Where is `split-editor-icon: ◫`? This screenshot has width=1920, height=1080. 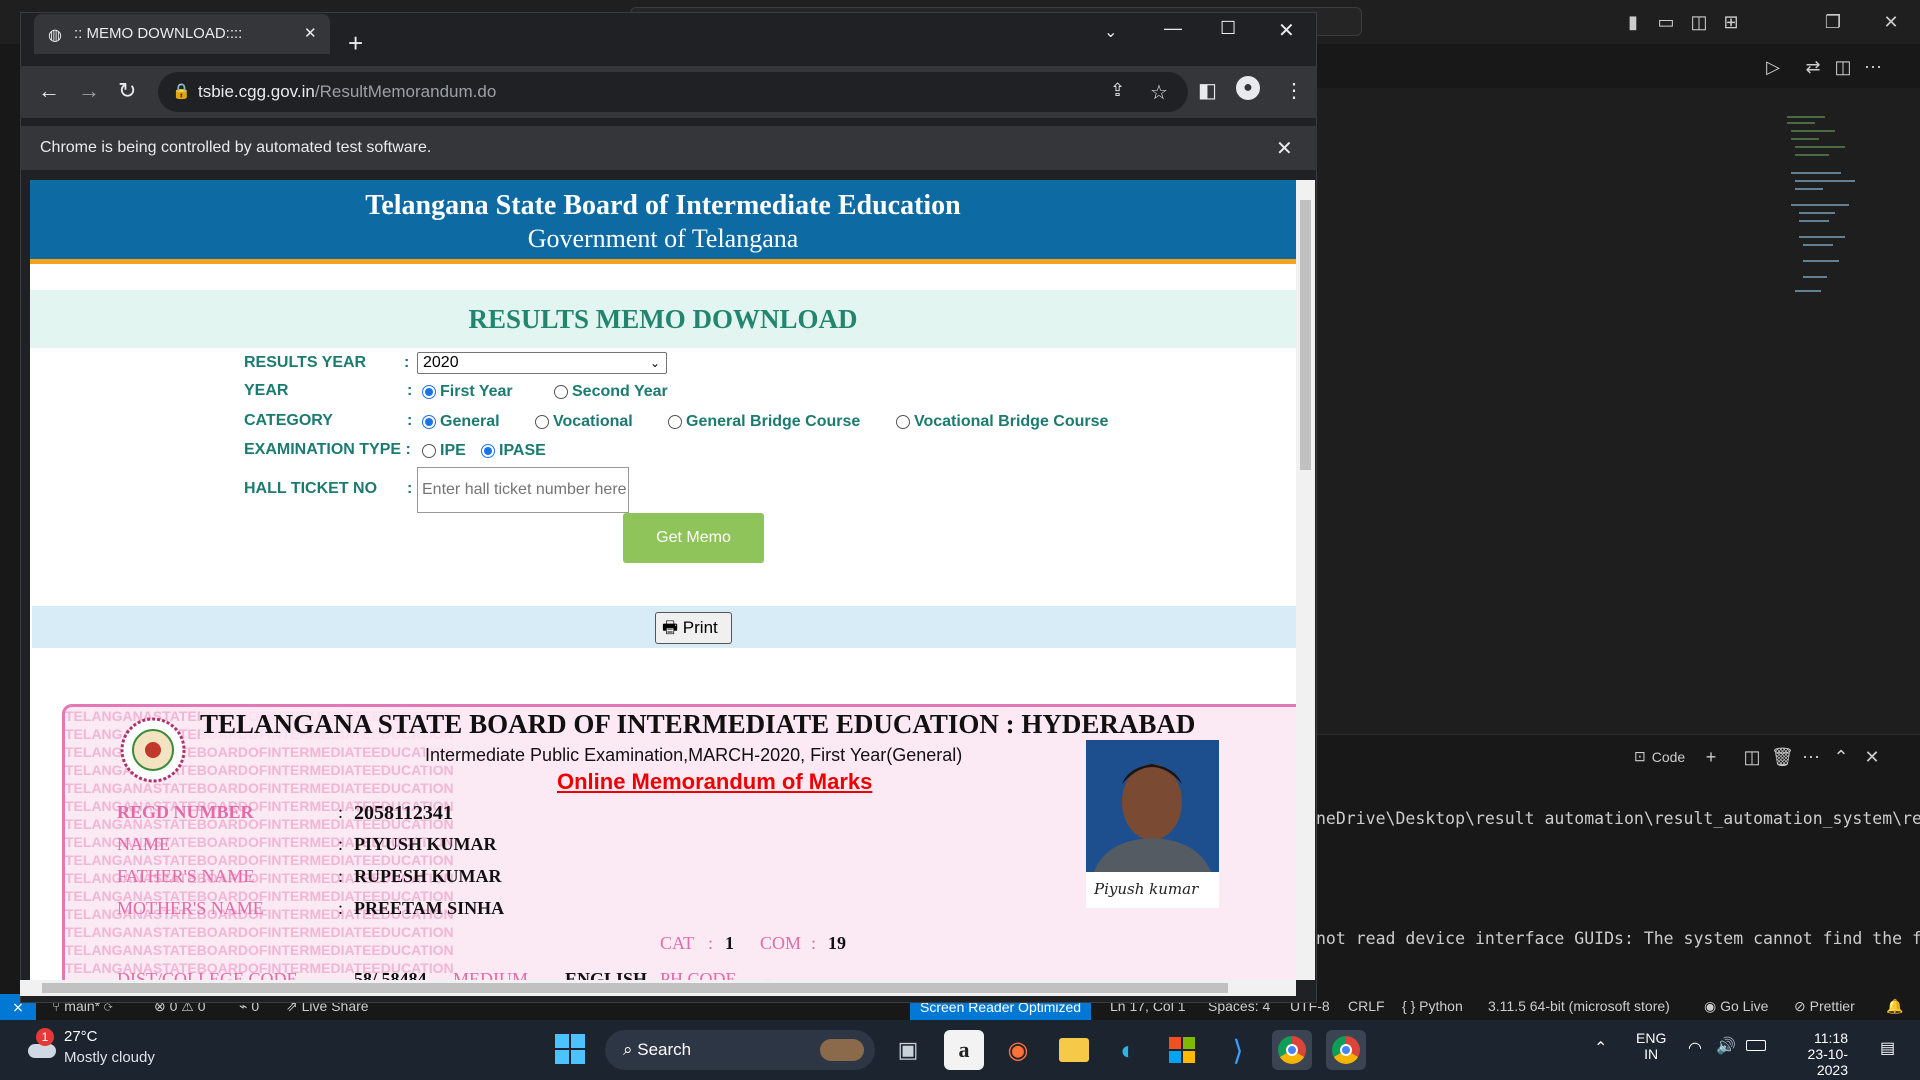 split-editor-icon: ◫ is located at coordinates (1843, 67).